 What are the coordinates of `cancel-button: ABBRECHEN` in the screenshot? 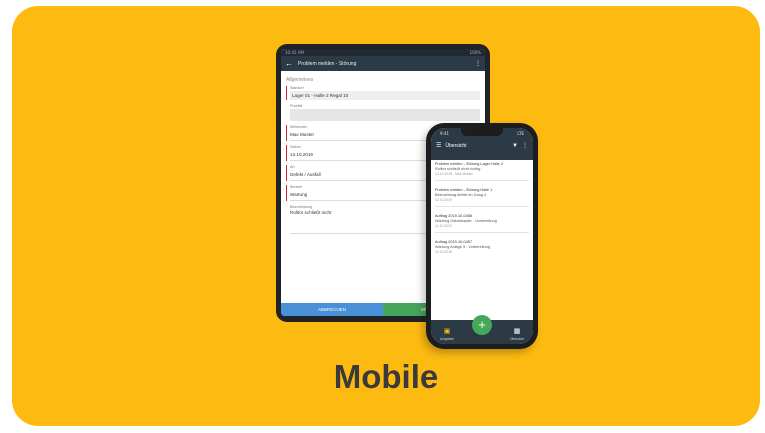 It's located at (332, 309).